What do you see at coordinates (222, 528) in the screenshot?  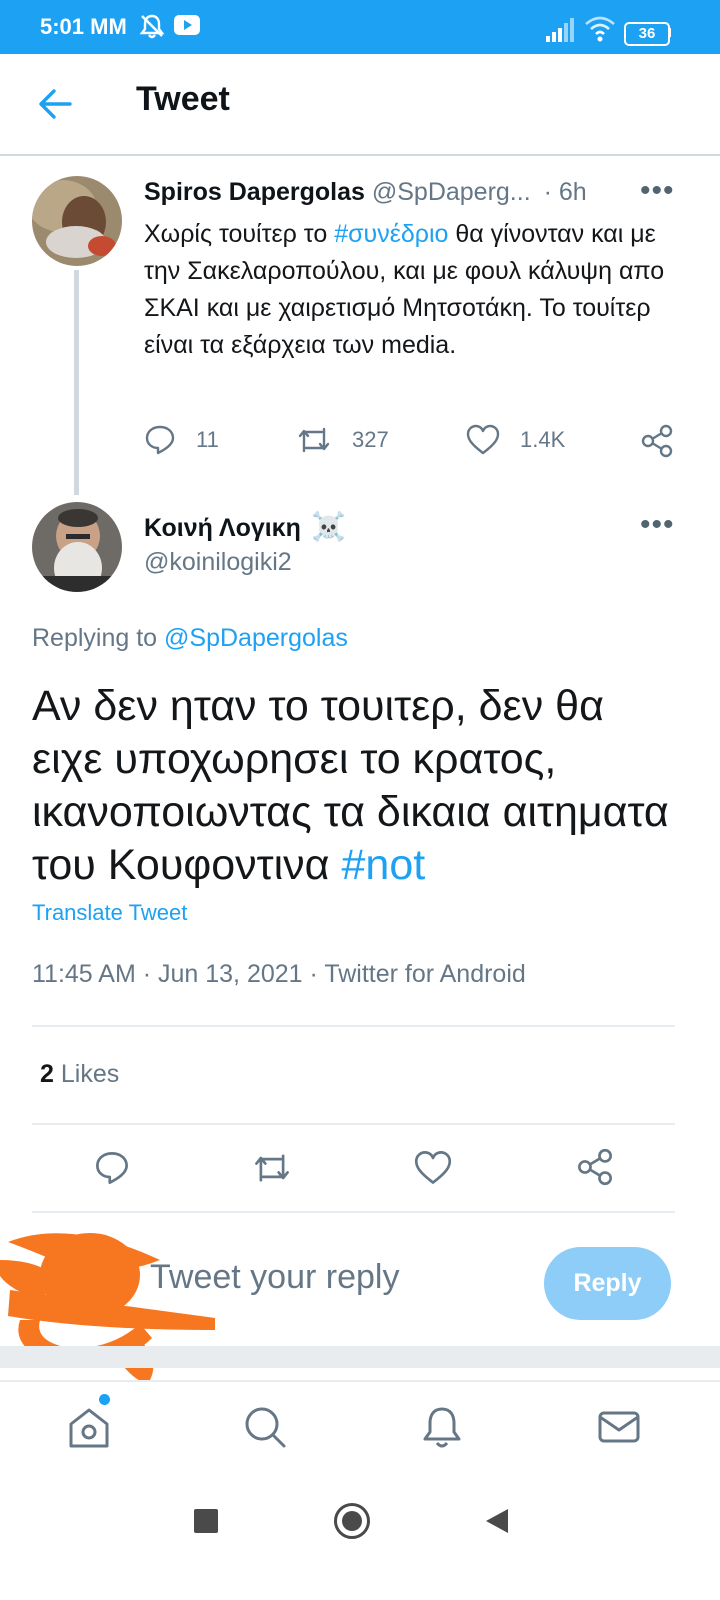 I see `display-name: Κοινή Λογικη` at bounding box center [222, 528].